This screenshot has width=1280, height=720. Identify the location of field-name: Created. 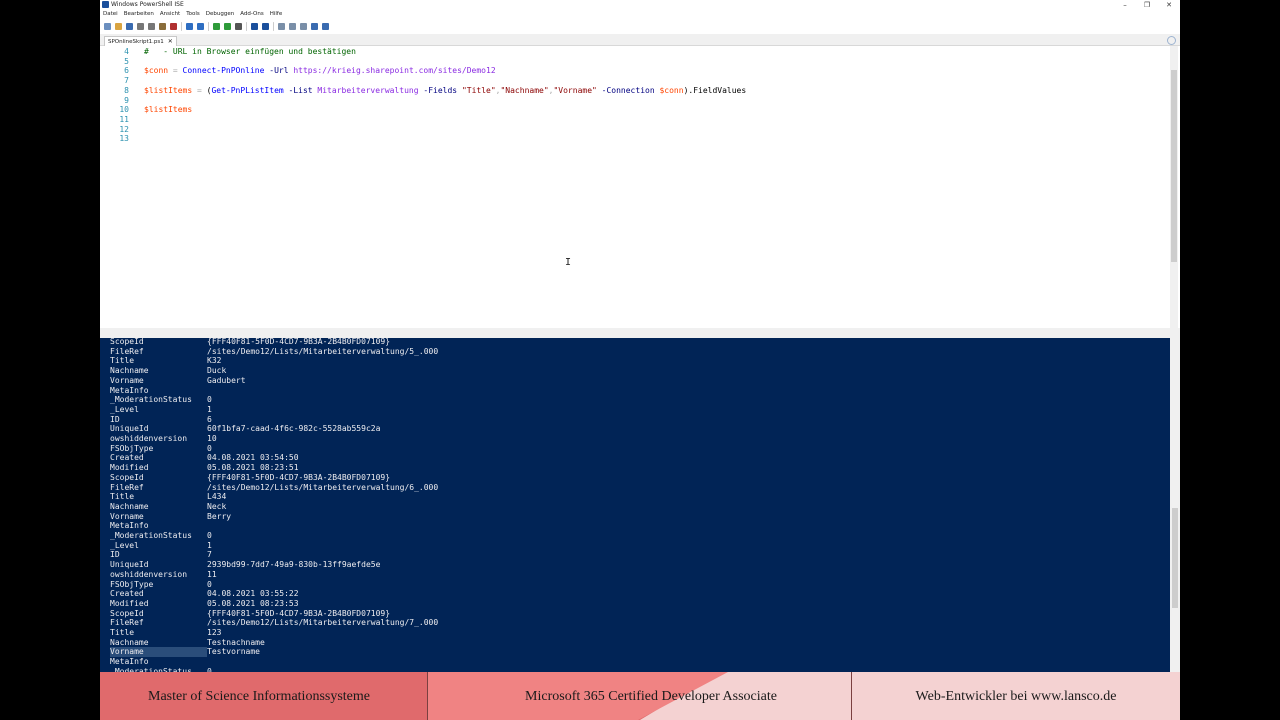
(127, 458).